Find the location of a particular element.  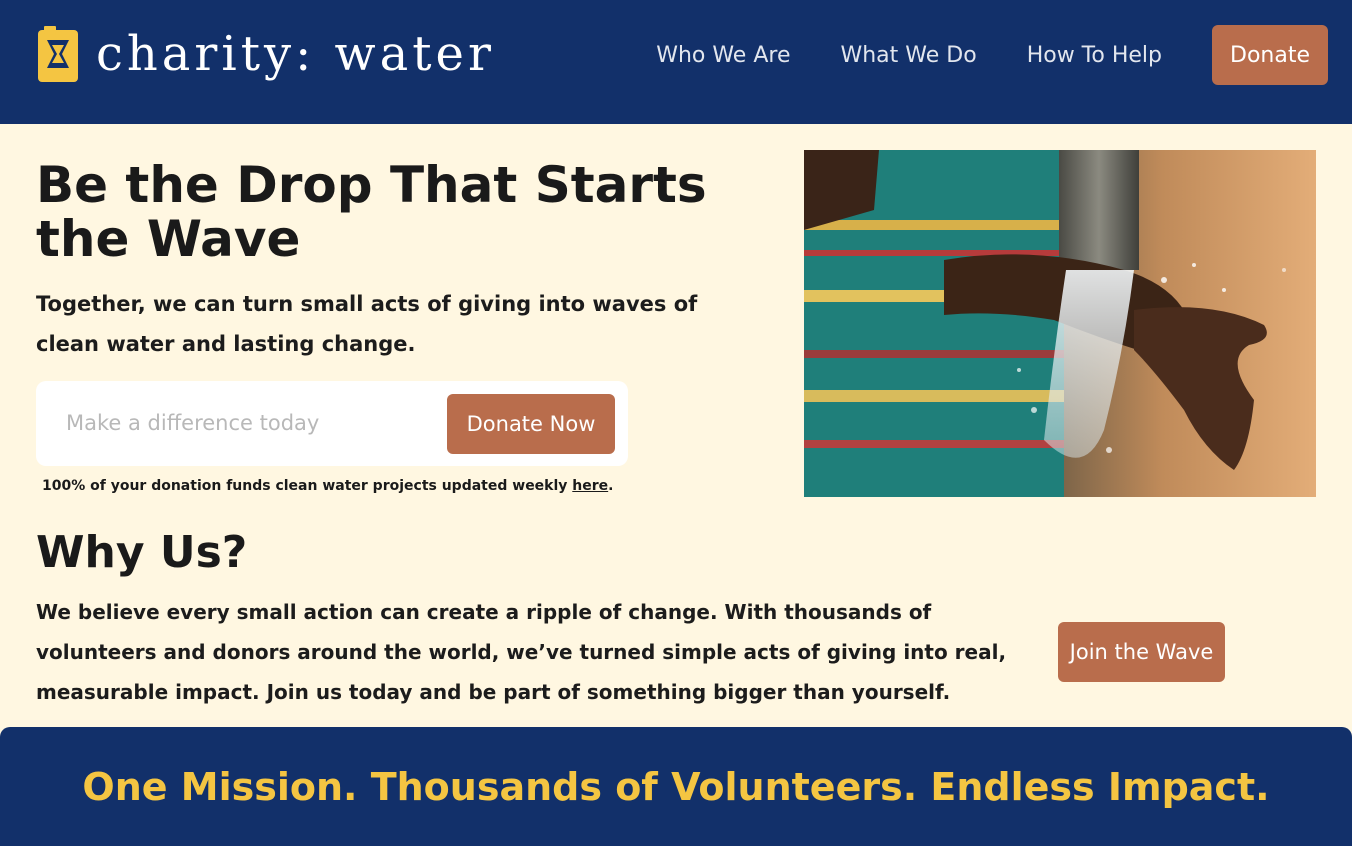

hero-title: Be the Drop That Starts the Wave is located at coordinates (371, 212).